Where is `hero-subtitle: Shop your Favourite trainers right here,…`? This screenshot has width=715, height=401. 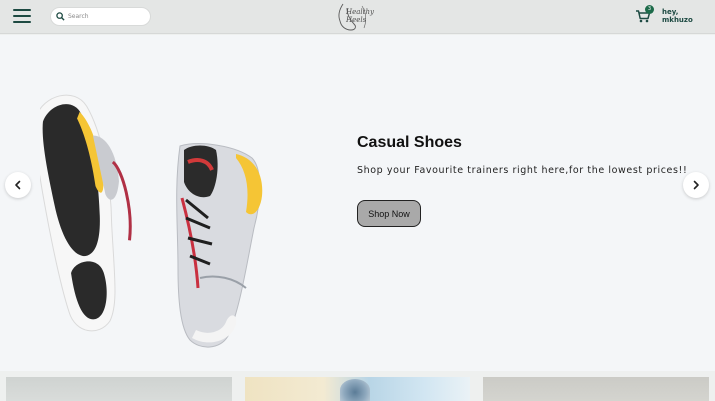 hero-subtitle: Shop your Favourite trainers right here,… is located at coordinates (522, 170).